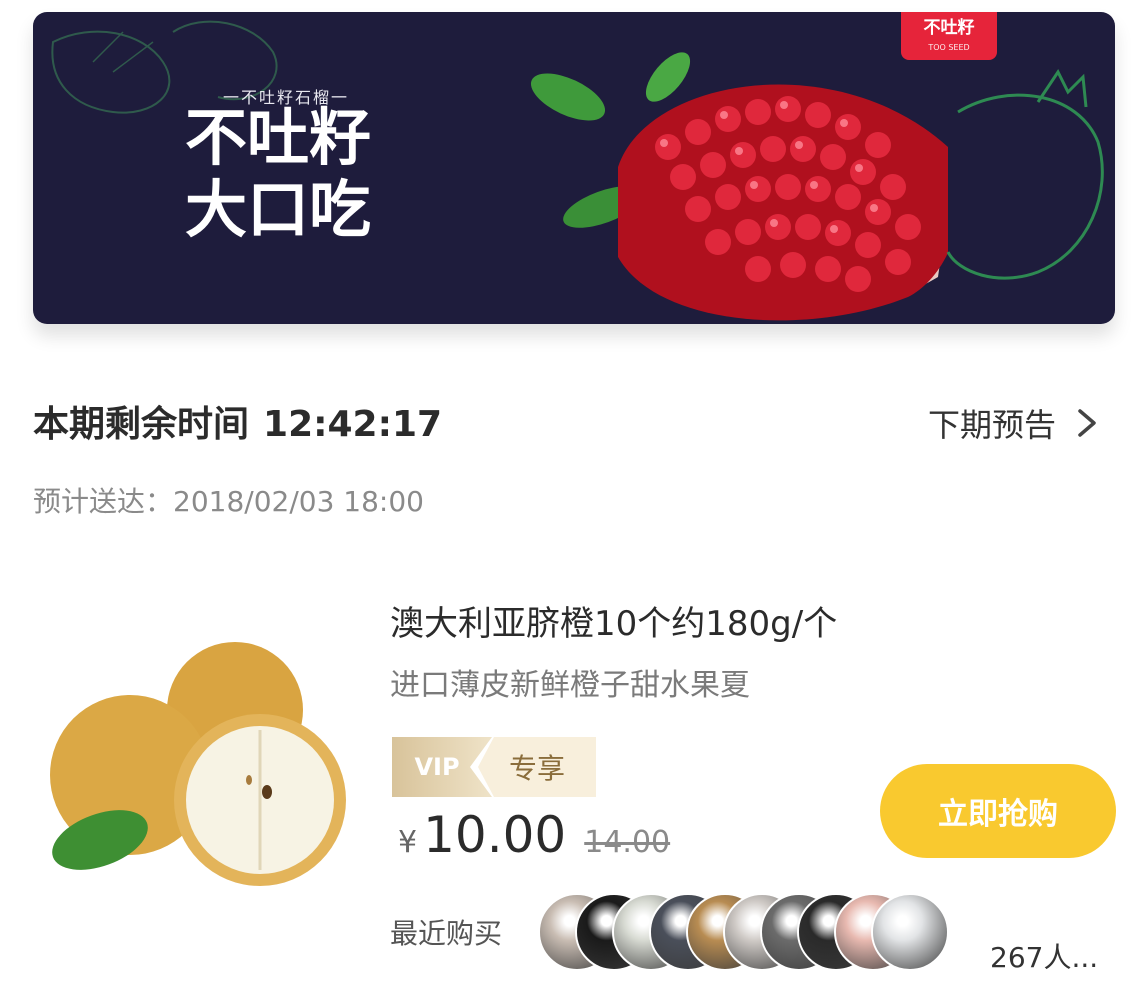  Describe the element at coordinates (949, 36) in the screenshot. I see `brand-logo: 不吐籽 TOO SEED` at that location.